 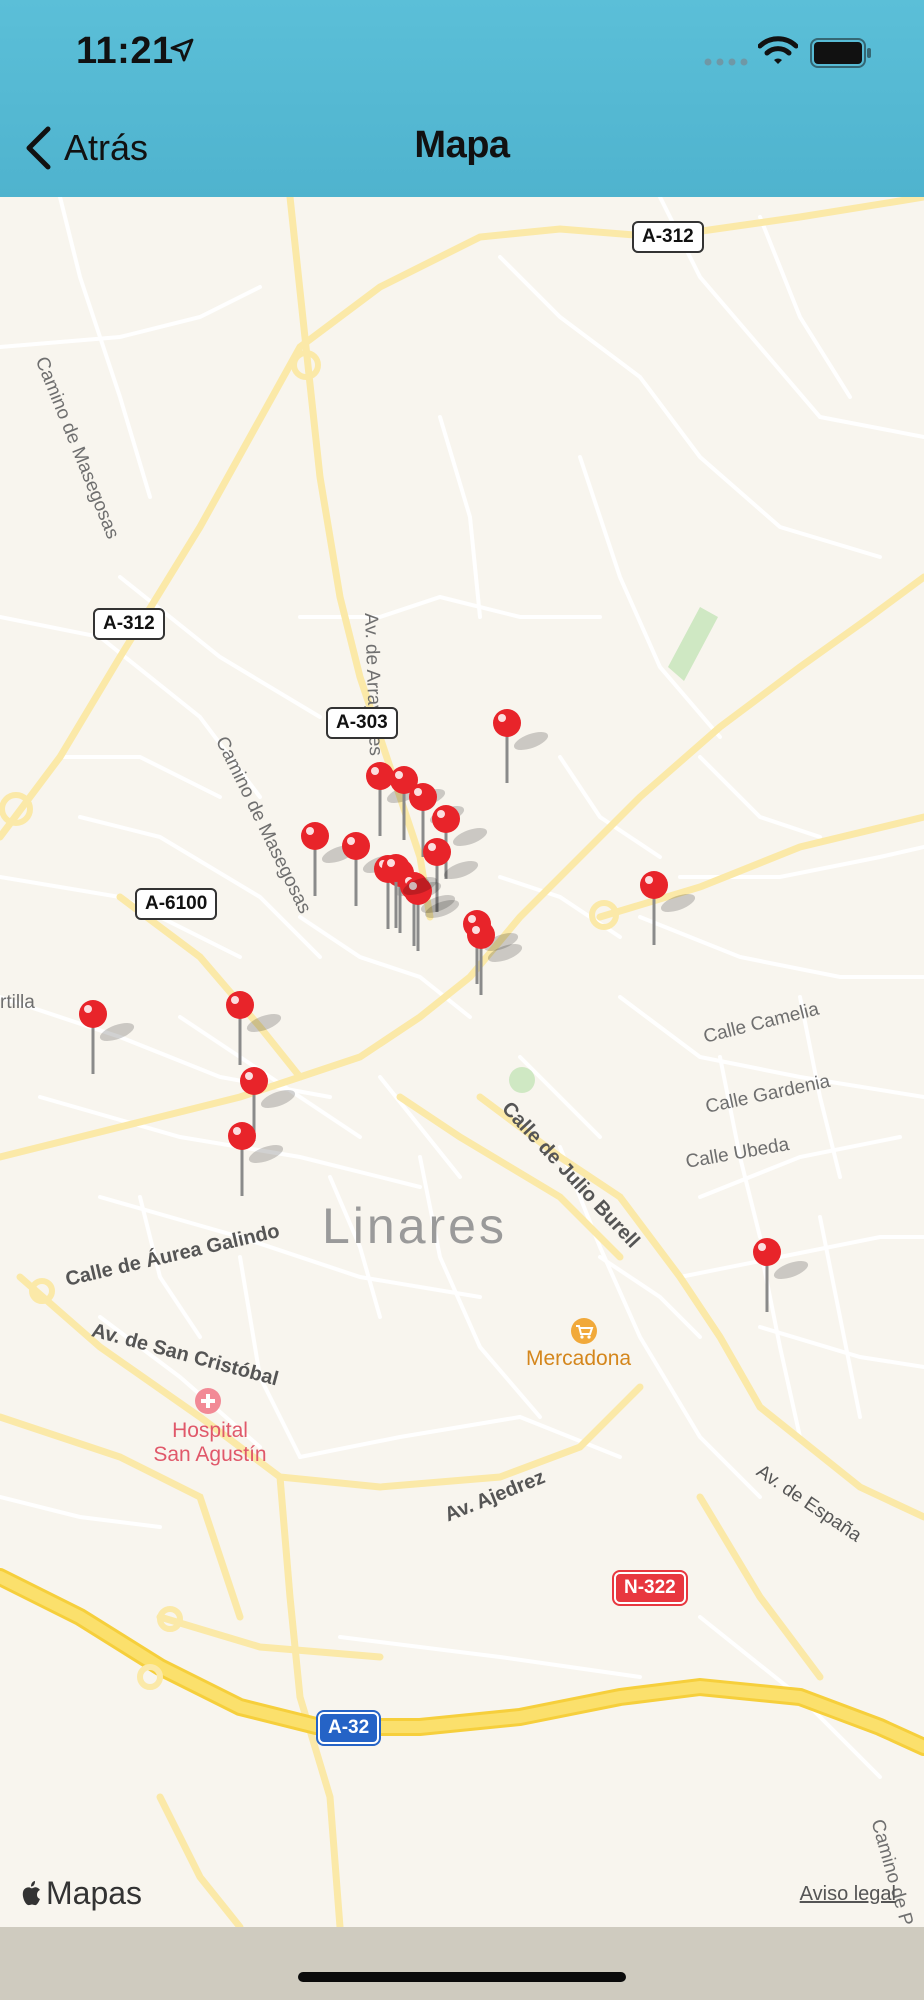 What do you see at coordinates (462, 98) in the screenshot?
I see `navigation-header: 11:21 Atrás Mapa` at bounding box center [462, 98].